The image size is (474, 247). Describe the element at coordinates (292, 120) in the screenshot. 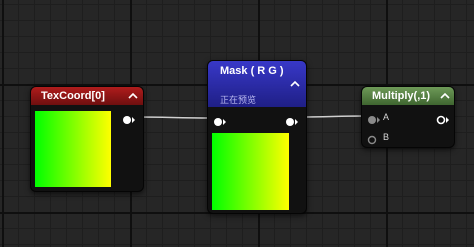

I see `mask-output-pin` at that location.